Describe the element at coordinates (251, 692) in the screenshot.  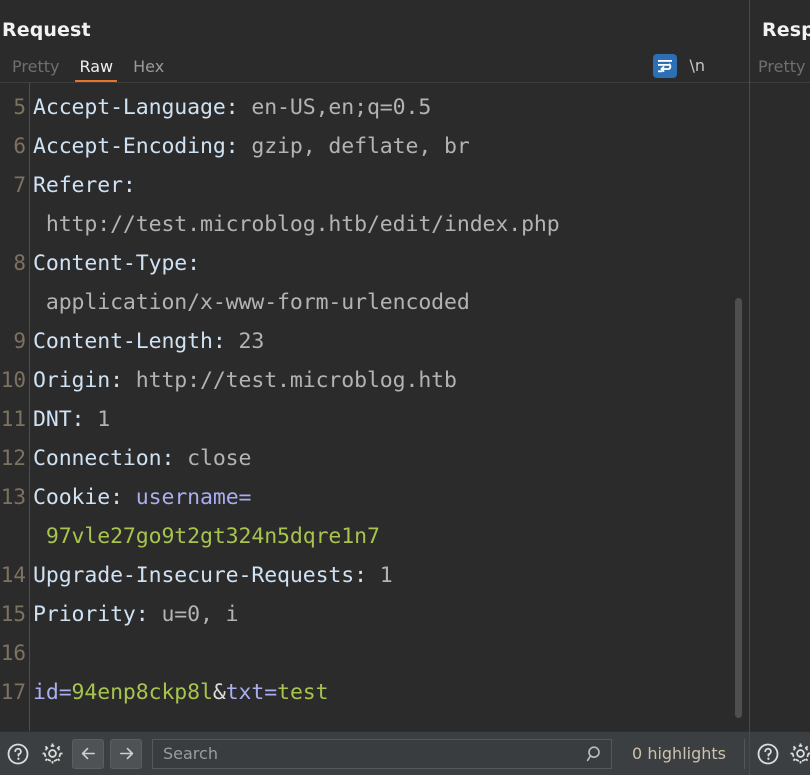
I see `code-token: txt=` at that location.